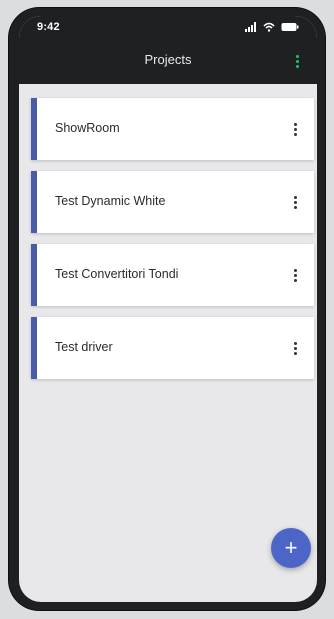 This screenshot has width=334, height=619. I want to click on status-bar: 9:42, so click(168, 28).